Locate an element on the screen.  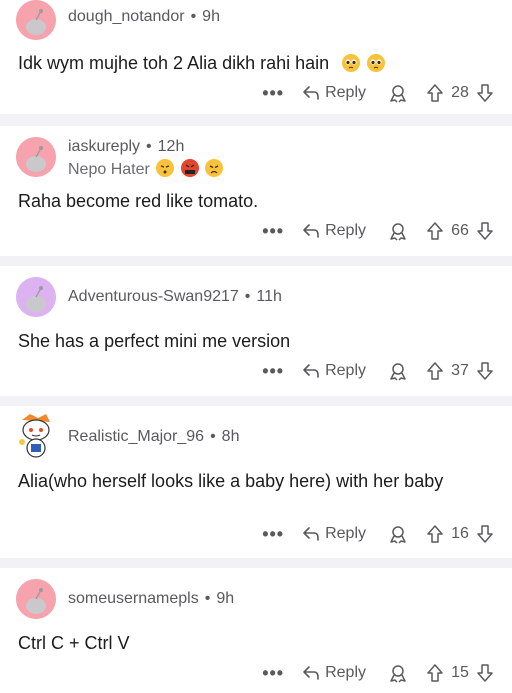
comment-meta: Adventurous-Swan9217 • 11h is located at coordinates (175, 297).